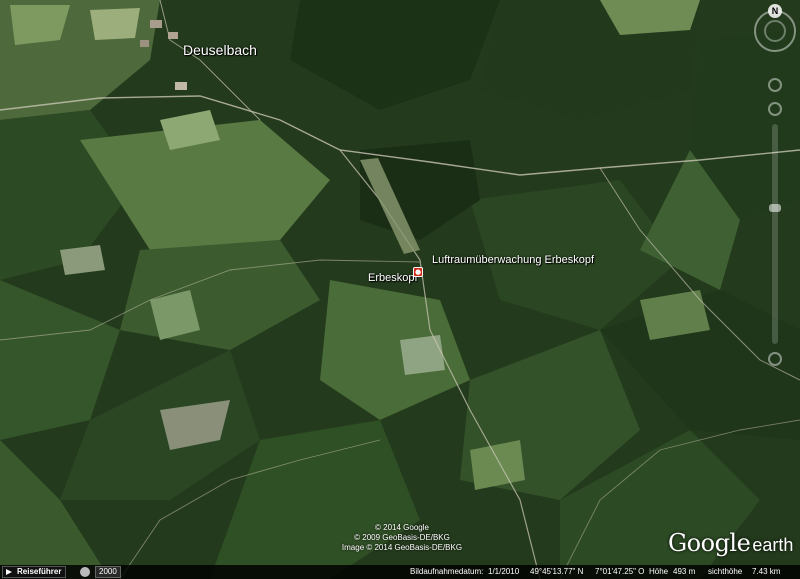 The image size is (800, 579). Describe the element at coordinates (709, 543) in the screenshot. I see `logo-google-text: Google` at that location.